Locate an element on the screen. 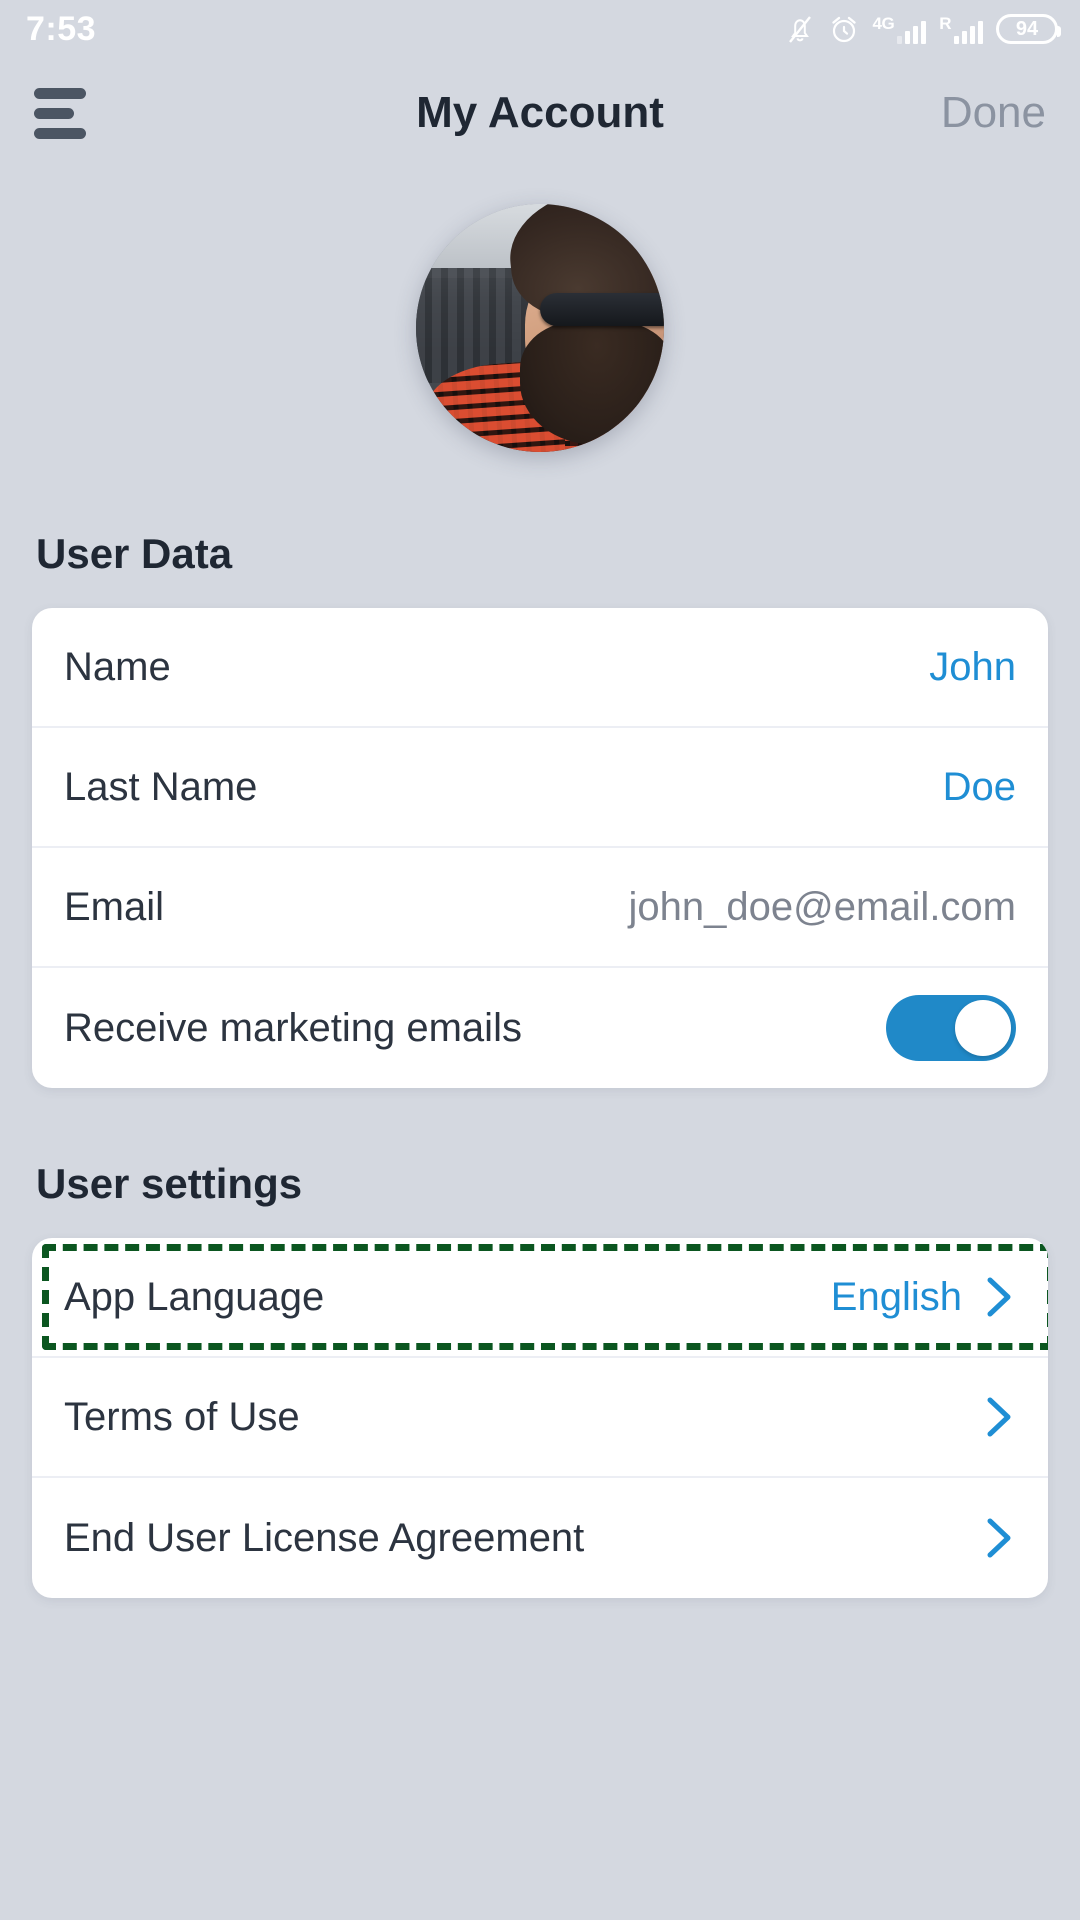 The image size is (1080, 1920). avatar-container is located at coordinates (540, 328).